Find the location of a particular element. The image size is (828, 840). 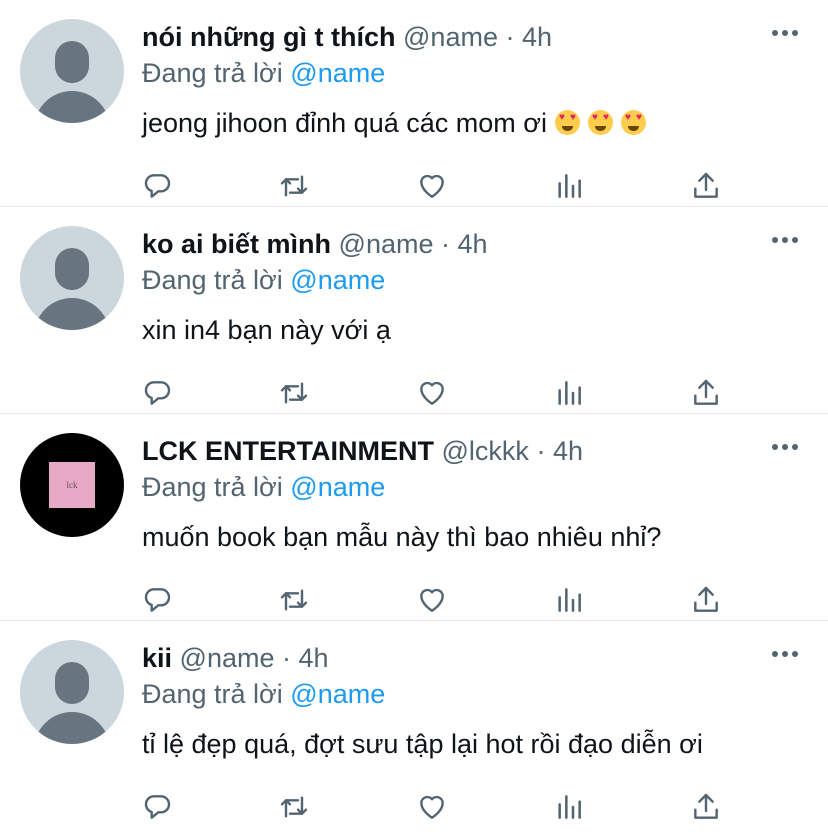

lck-logo-square: lck is located at coordinates (72, 485).